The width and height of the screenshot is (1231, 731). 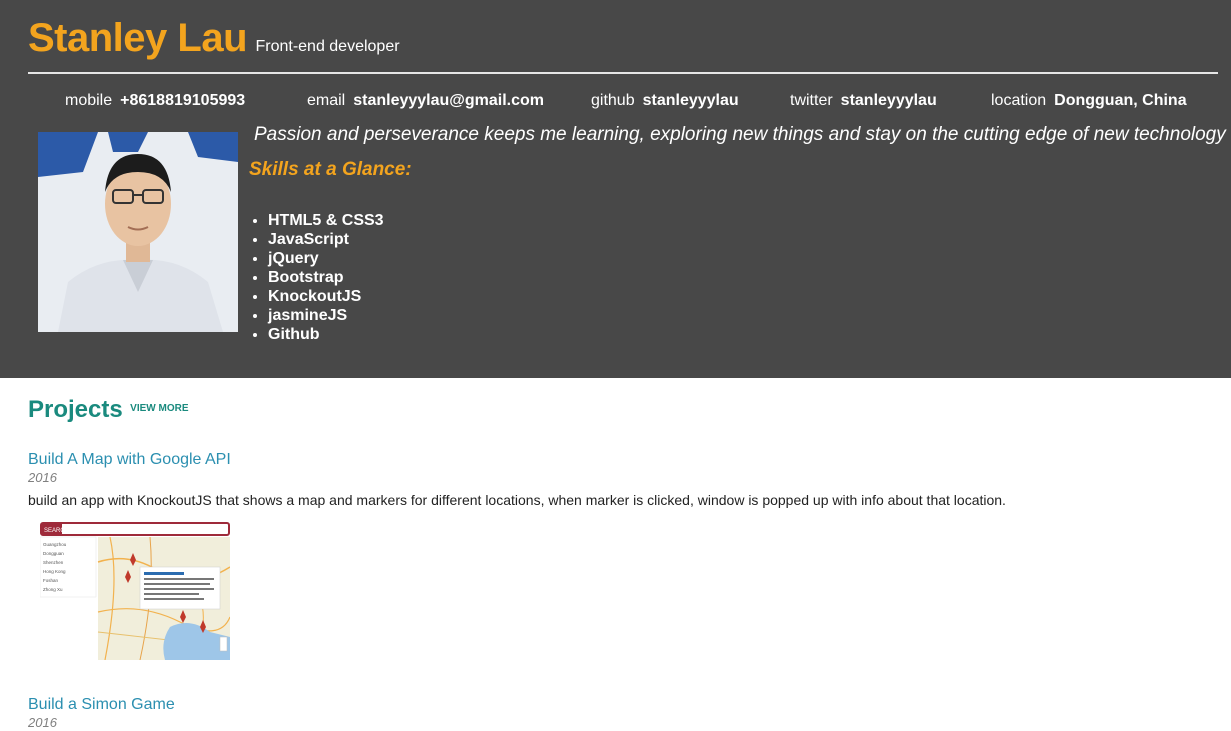 What do you see at coordinates (182, 100) in the screenshot?
I see `contact-value: +8618819105993` at bounding box center [182, 100].